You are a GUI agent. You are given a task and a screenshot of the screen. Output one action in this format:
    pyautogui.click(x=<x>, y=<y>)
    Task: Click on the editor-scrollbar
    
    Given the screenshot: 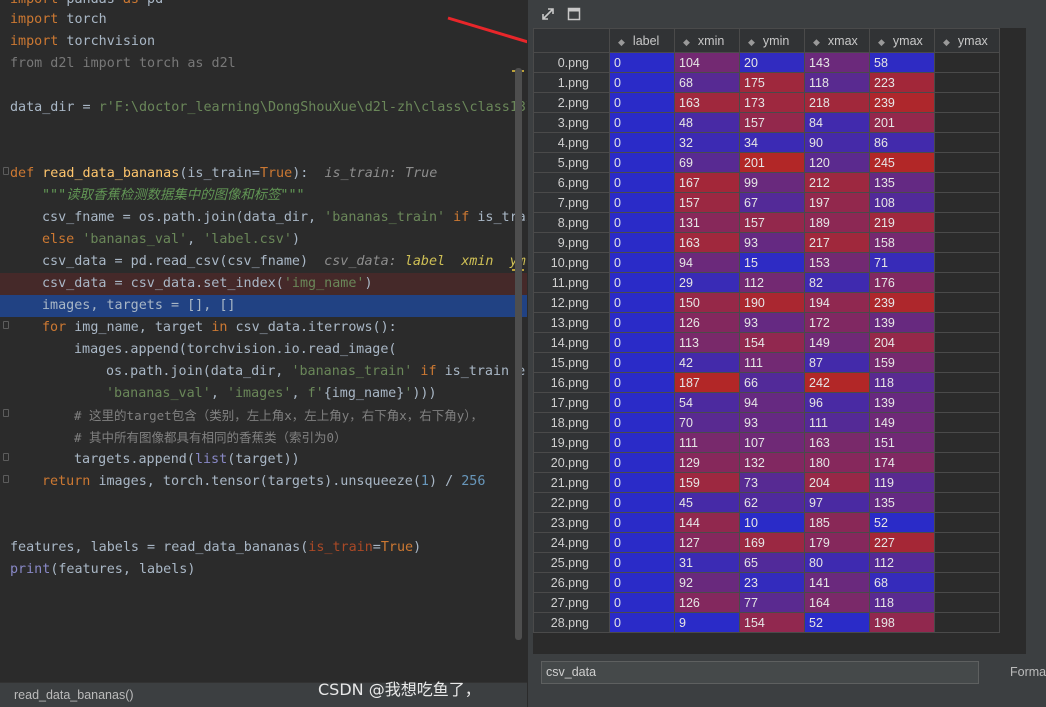 What is the action you would take?
    pyautogui.click(x=518, y=354)
    